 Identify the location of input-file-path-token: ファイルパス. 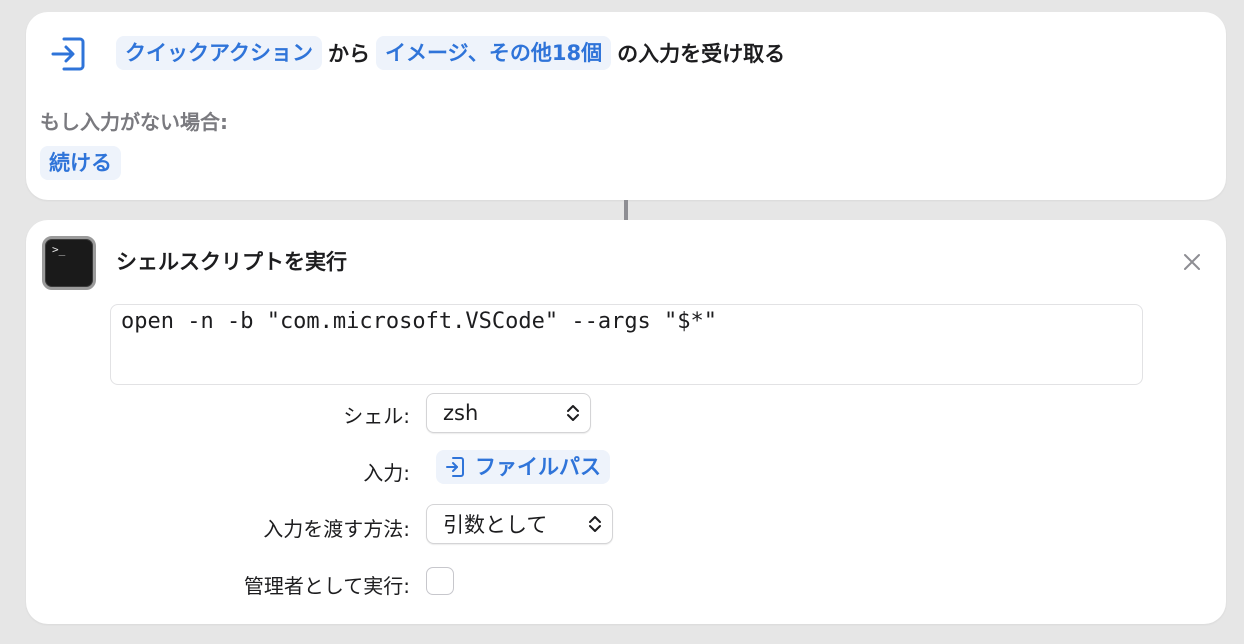
(523, 467).